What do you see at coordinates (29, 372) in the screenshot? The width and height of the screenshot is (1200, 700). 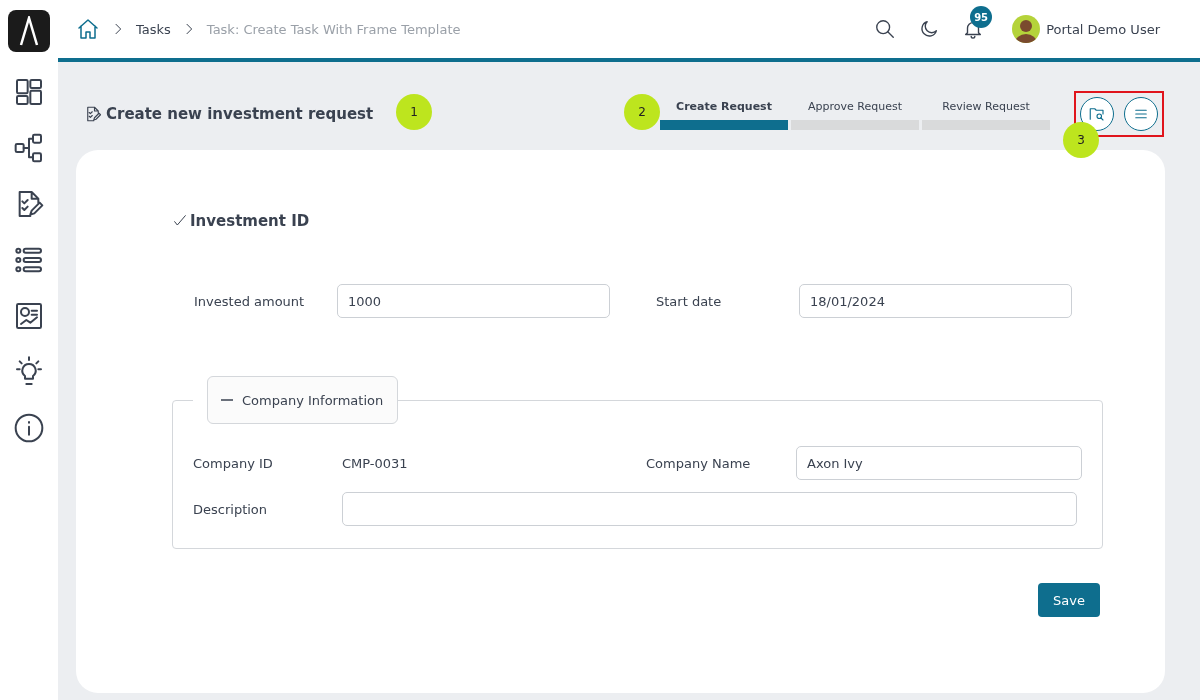 I see `lightbulb-icon` at bounding box center [29, 372].